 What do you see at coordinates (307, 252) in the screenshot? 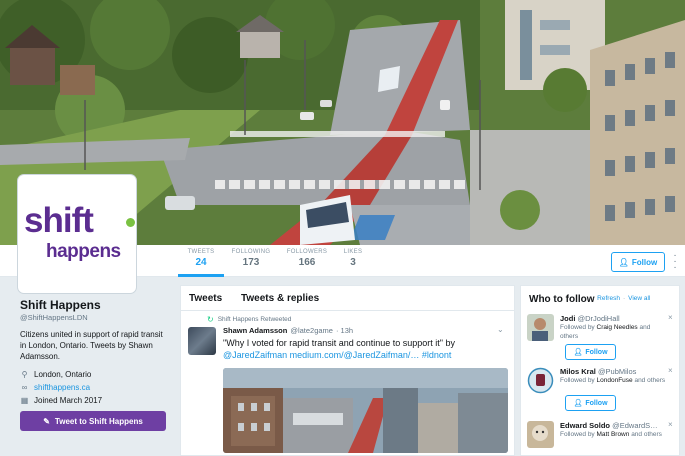
I see `stat-followers-label: FOLLOWERS` at bounding box center [307, 252].